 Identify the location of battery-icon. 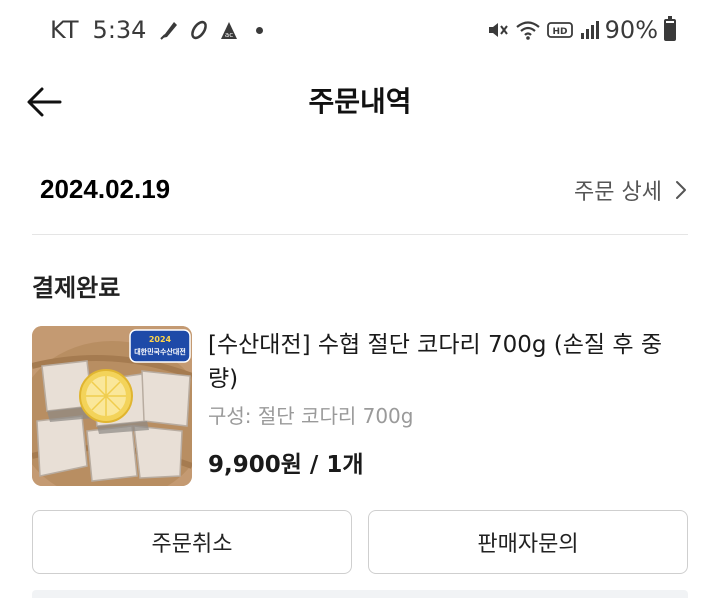
(670, 28).